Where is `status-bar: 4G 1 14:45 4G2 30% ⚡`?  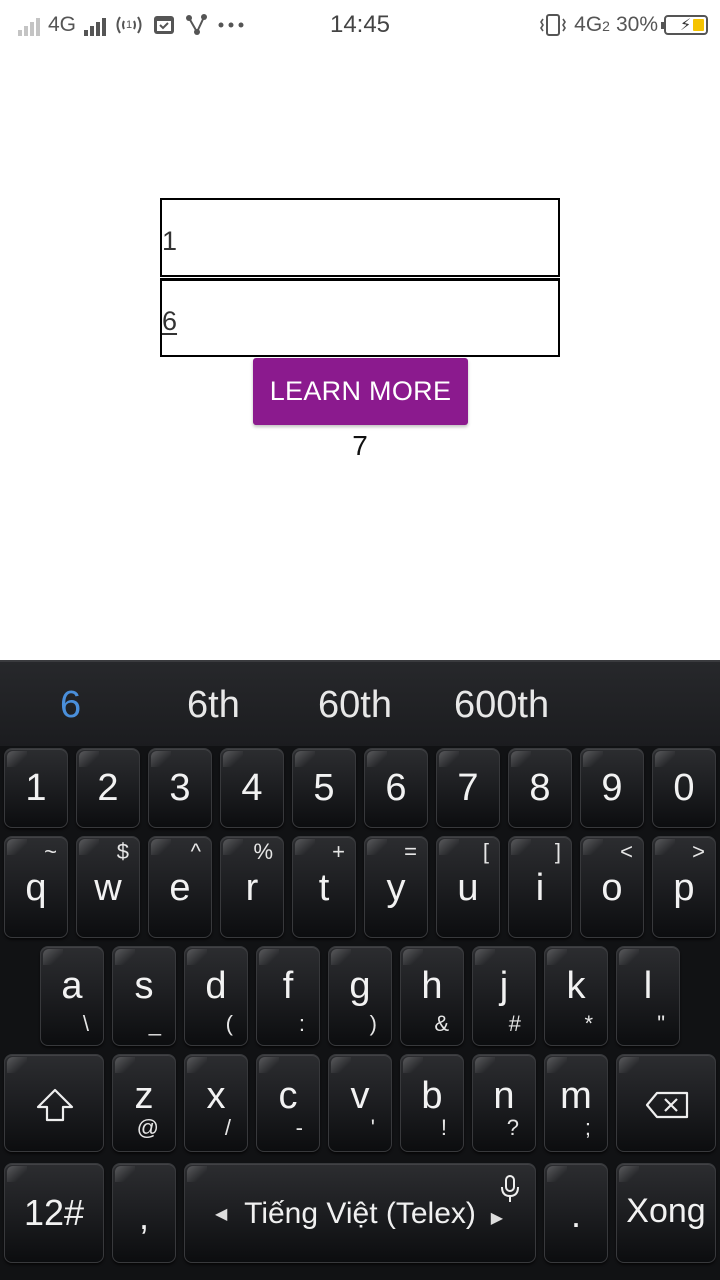
status-bar: 4G 1 14:45 4G2 30% ⚡ is located at coordinates (360, 25).